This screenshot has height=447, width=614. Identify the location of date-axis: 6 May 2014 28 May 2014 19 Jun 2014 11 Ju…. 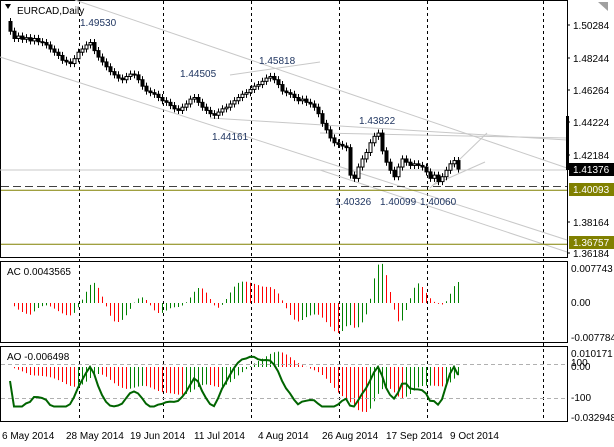
(250, 436).